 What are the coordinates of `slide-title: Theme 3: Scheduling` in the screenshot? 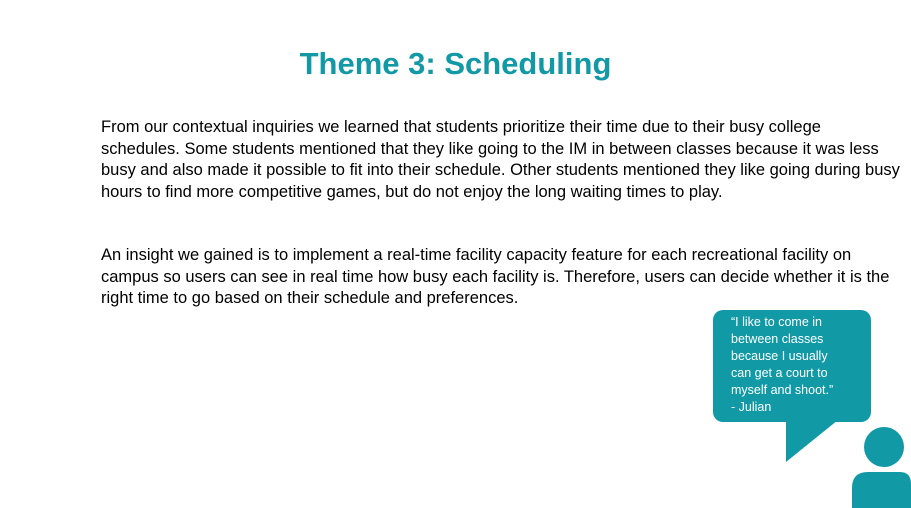 It's located at (455, 63).